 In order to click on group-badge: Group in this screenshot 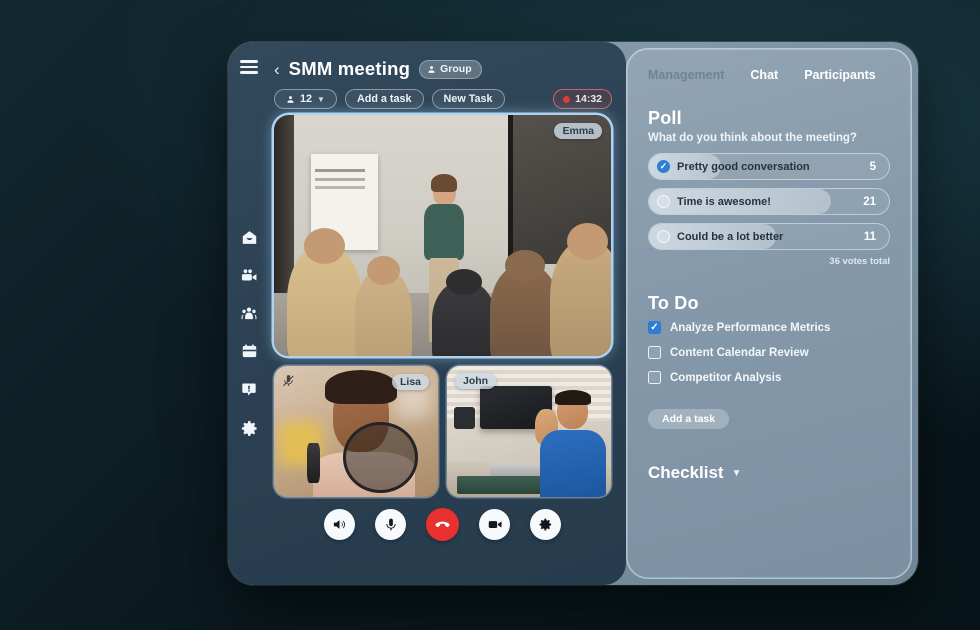, I will do `click(450, 69)`.